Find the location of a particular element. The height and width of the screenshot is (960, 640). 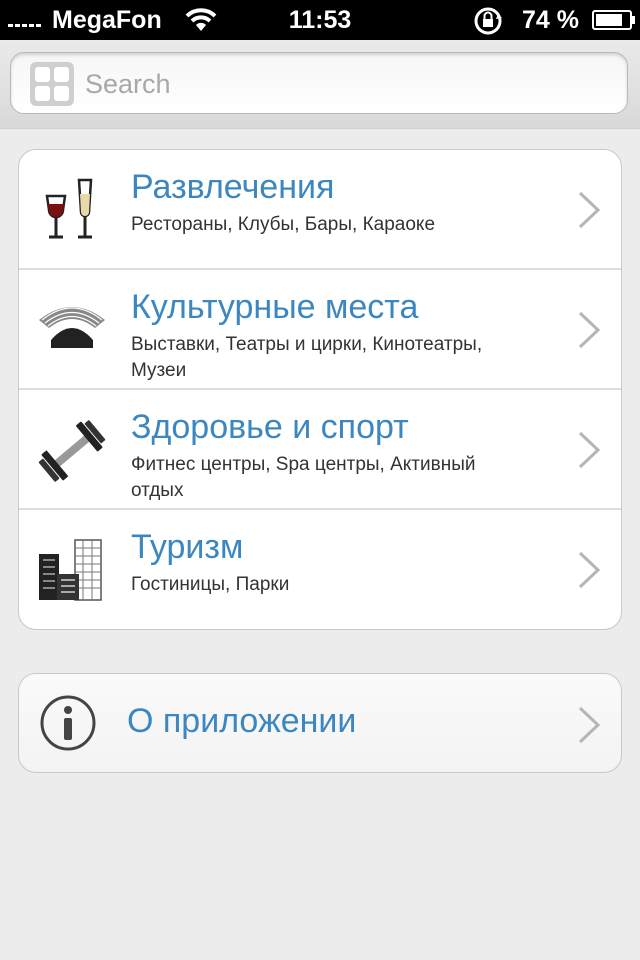

status-bar: MegaFon 11:53 74 % is located at coordinates (320, 20).